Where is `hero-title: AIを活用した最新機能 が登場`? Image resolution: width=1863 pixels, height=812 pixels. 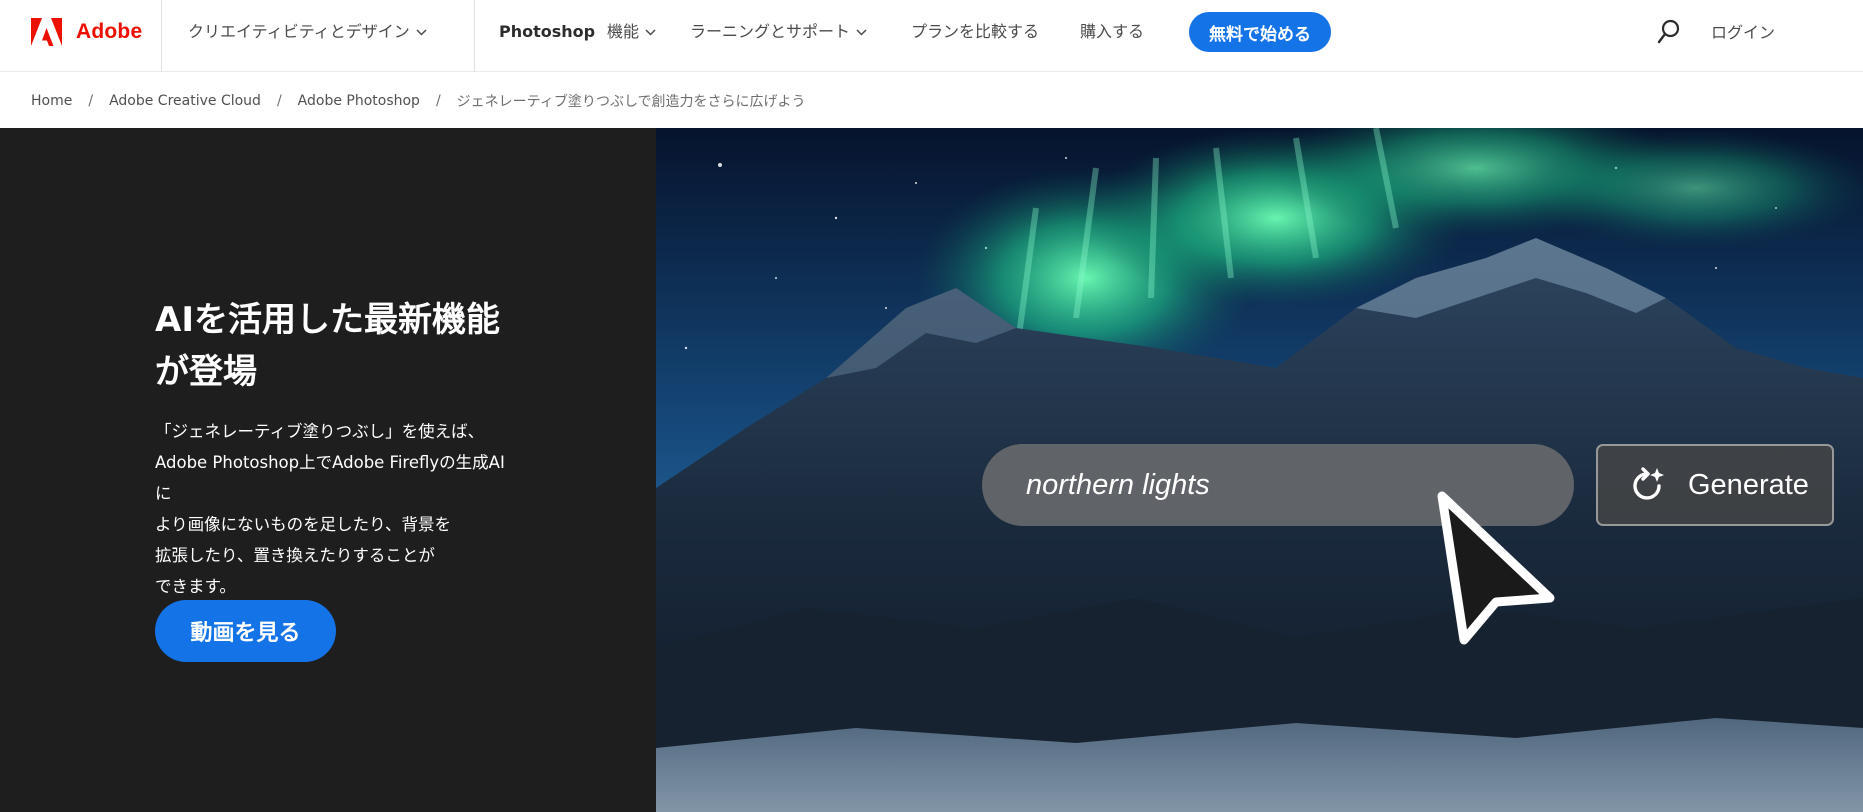
hero-title: AIを活用した最新機能 が登場 is located at coordinates (355, 346).